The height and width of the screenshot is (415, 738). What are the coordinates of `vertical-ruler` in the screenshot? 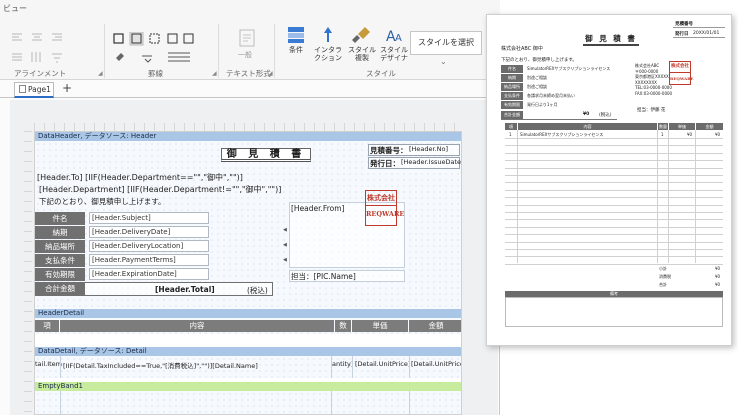 It's located at (28, 273).